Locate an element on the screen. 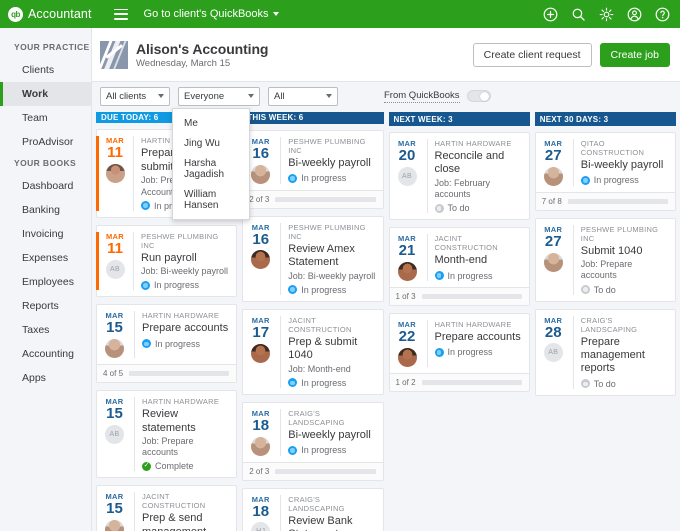 The height and width of the screenshot is (531, 680). sidebar-item-proadvisor: ProAdvisor is located at coordinates (45, 142).